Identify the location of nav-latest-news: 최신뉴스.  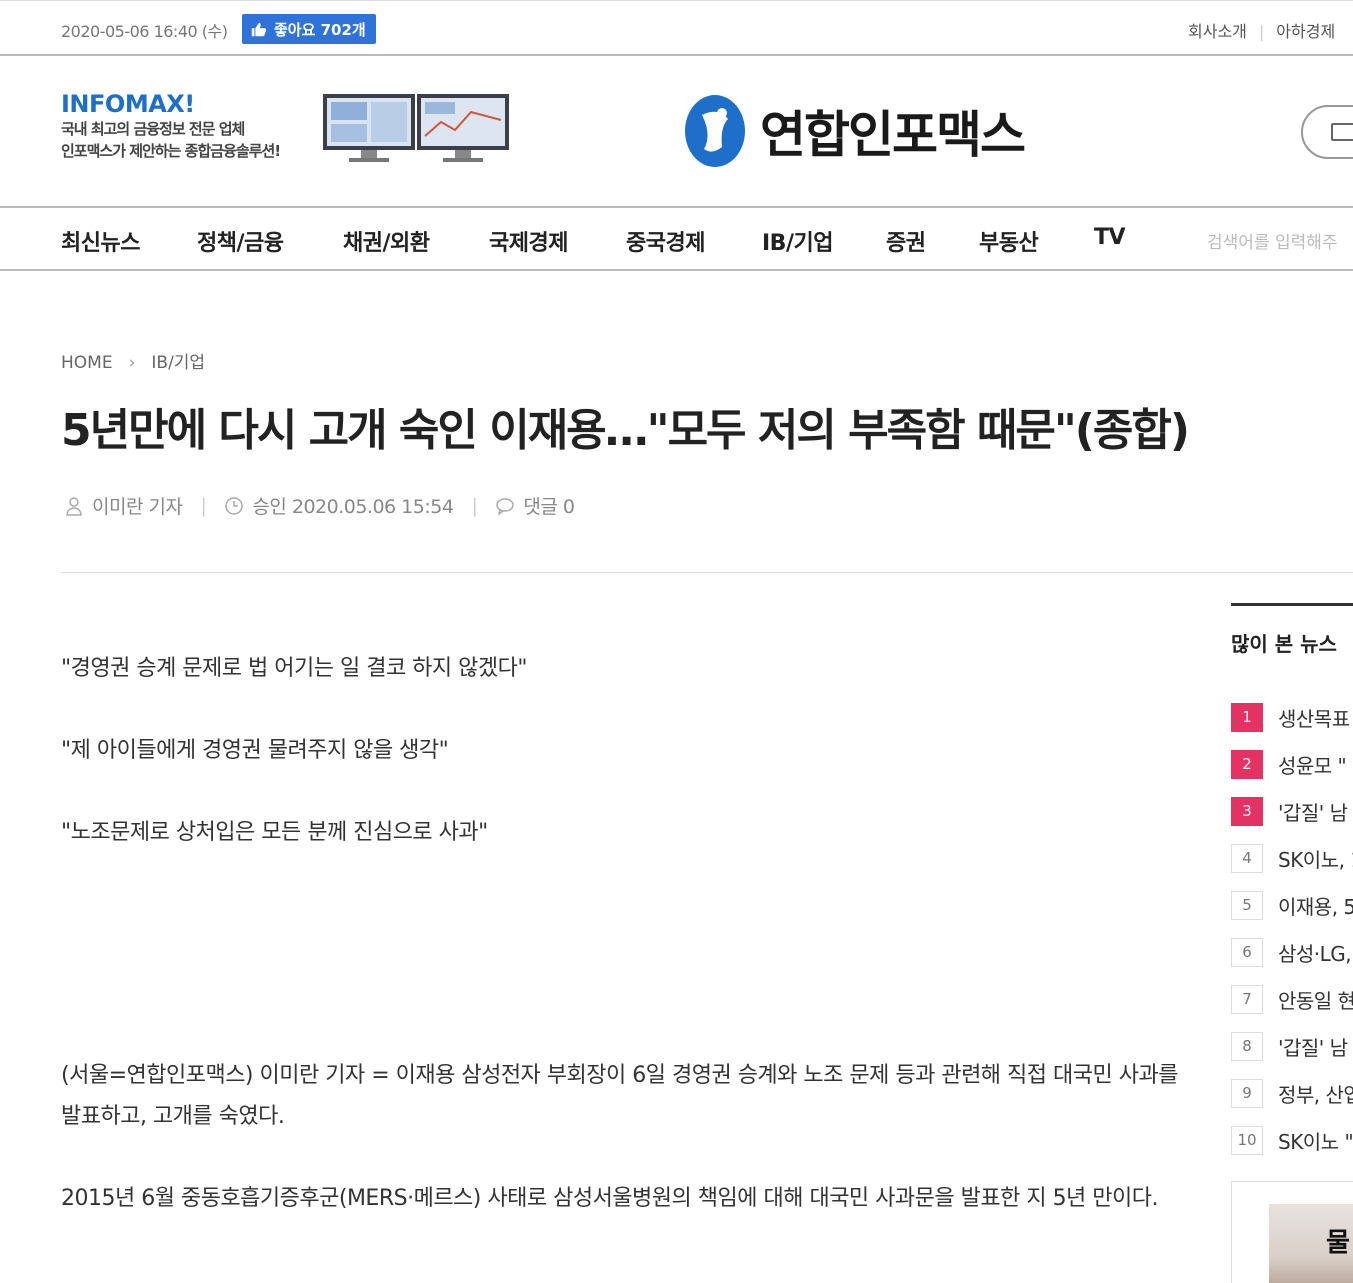
(100, 241).